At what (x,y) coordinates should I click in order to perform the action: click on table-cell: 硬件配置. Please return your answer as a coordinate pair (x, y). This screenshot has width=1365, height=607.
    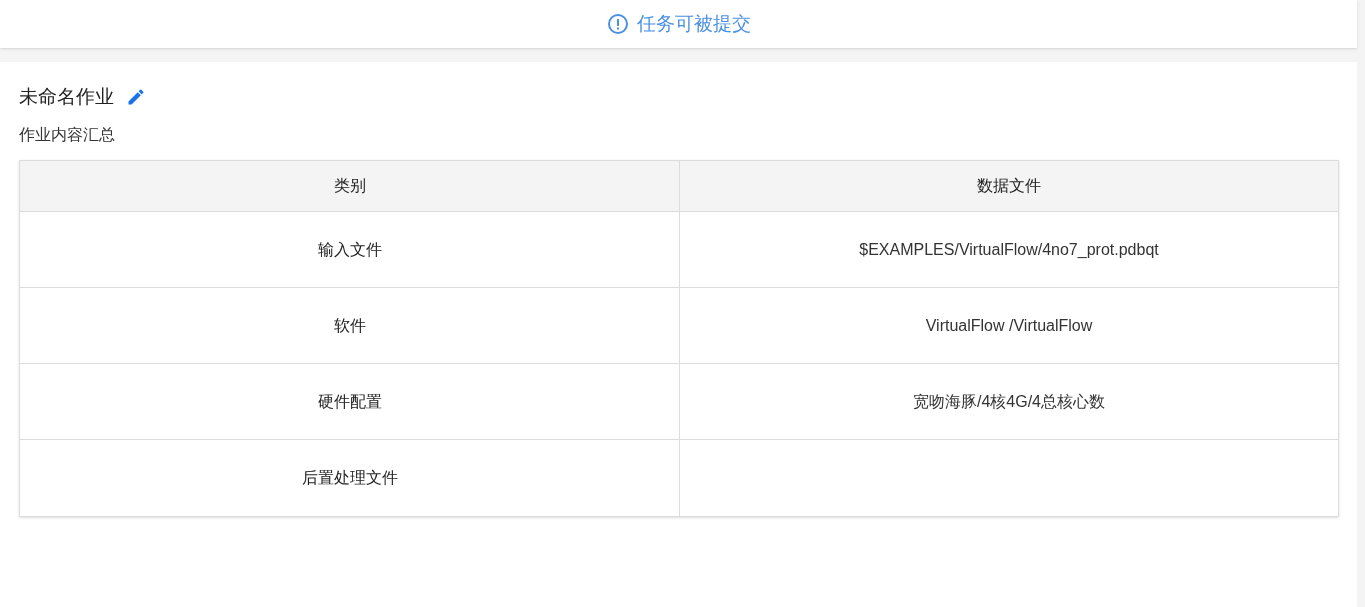
    Looking at the image, I should click on (350, 401).